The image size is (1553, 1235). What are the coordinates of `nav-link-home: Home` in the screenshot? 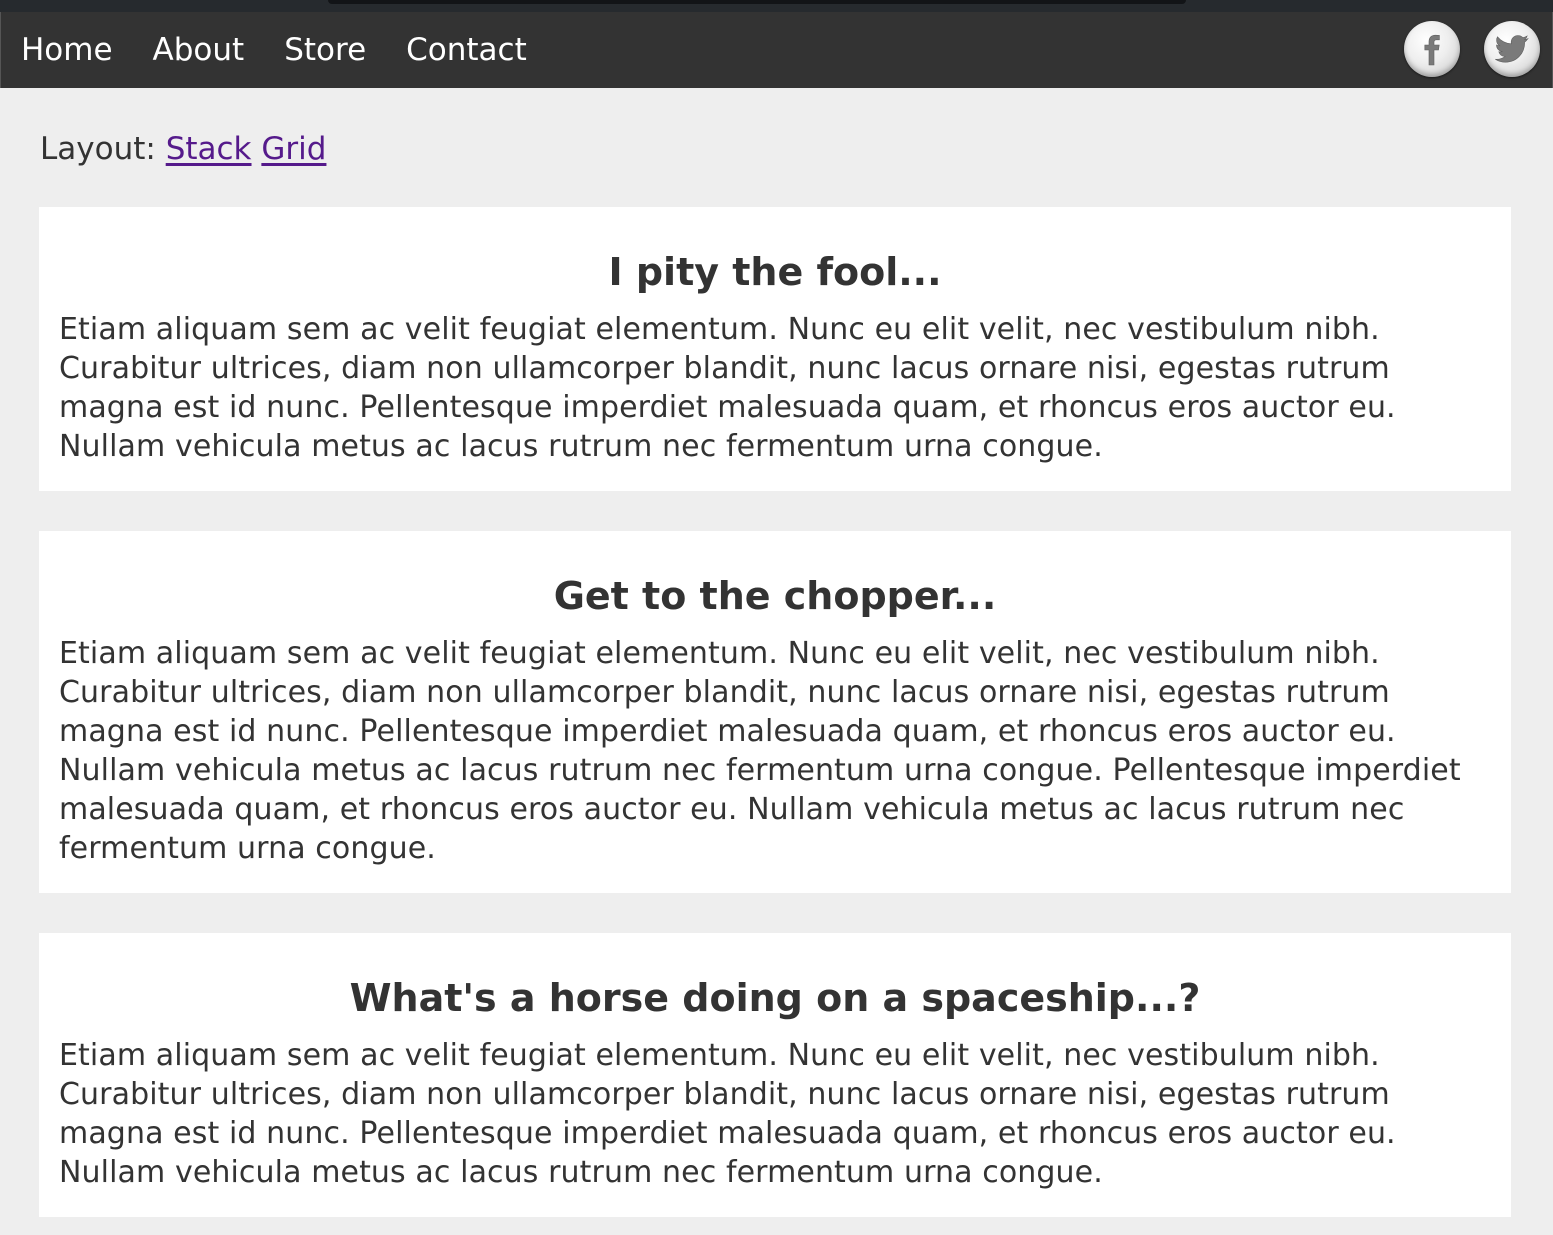 It's located at (67, 50).